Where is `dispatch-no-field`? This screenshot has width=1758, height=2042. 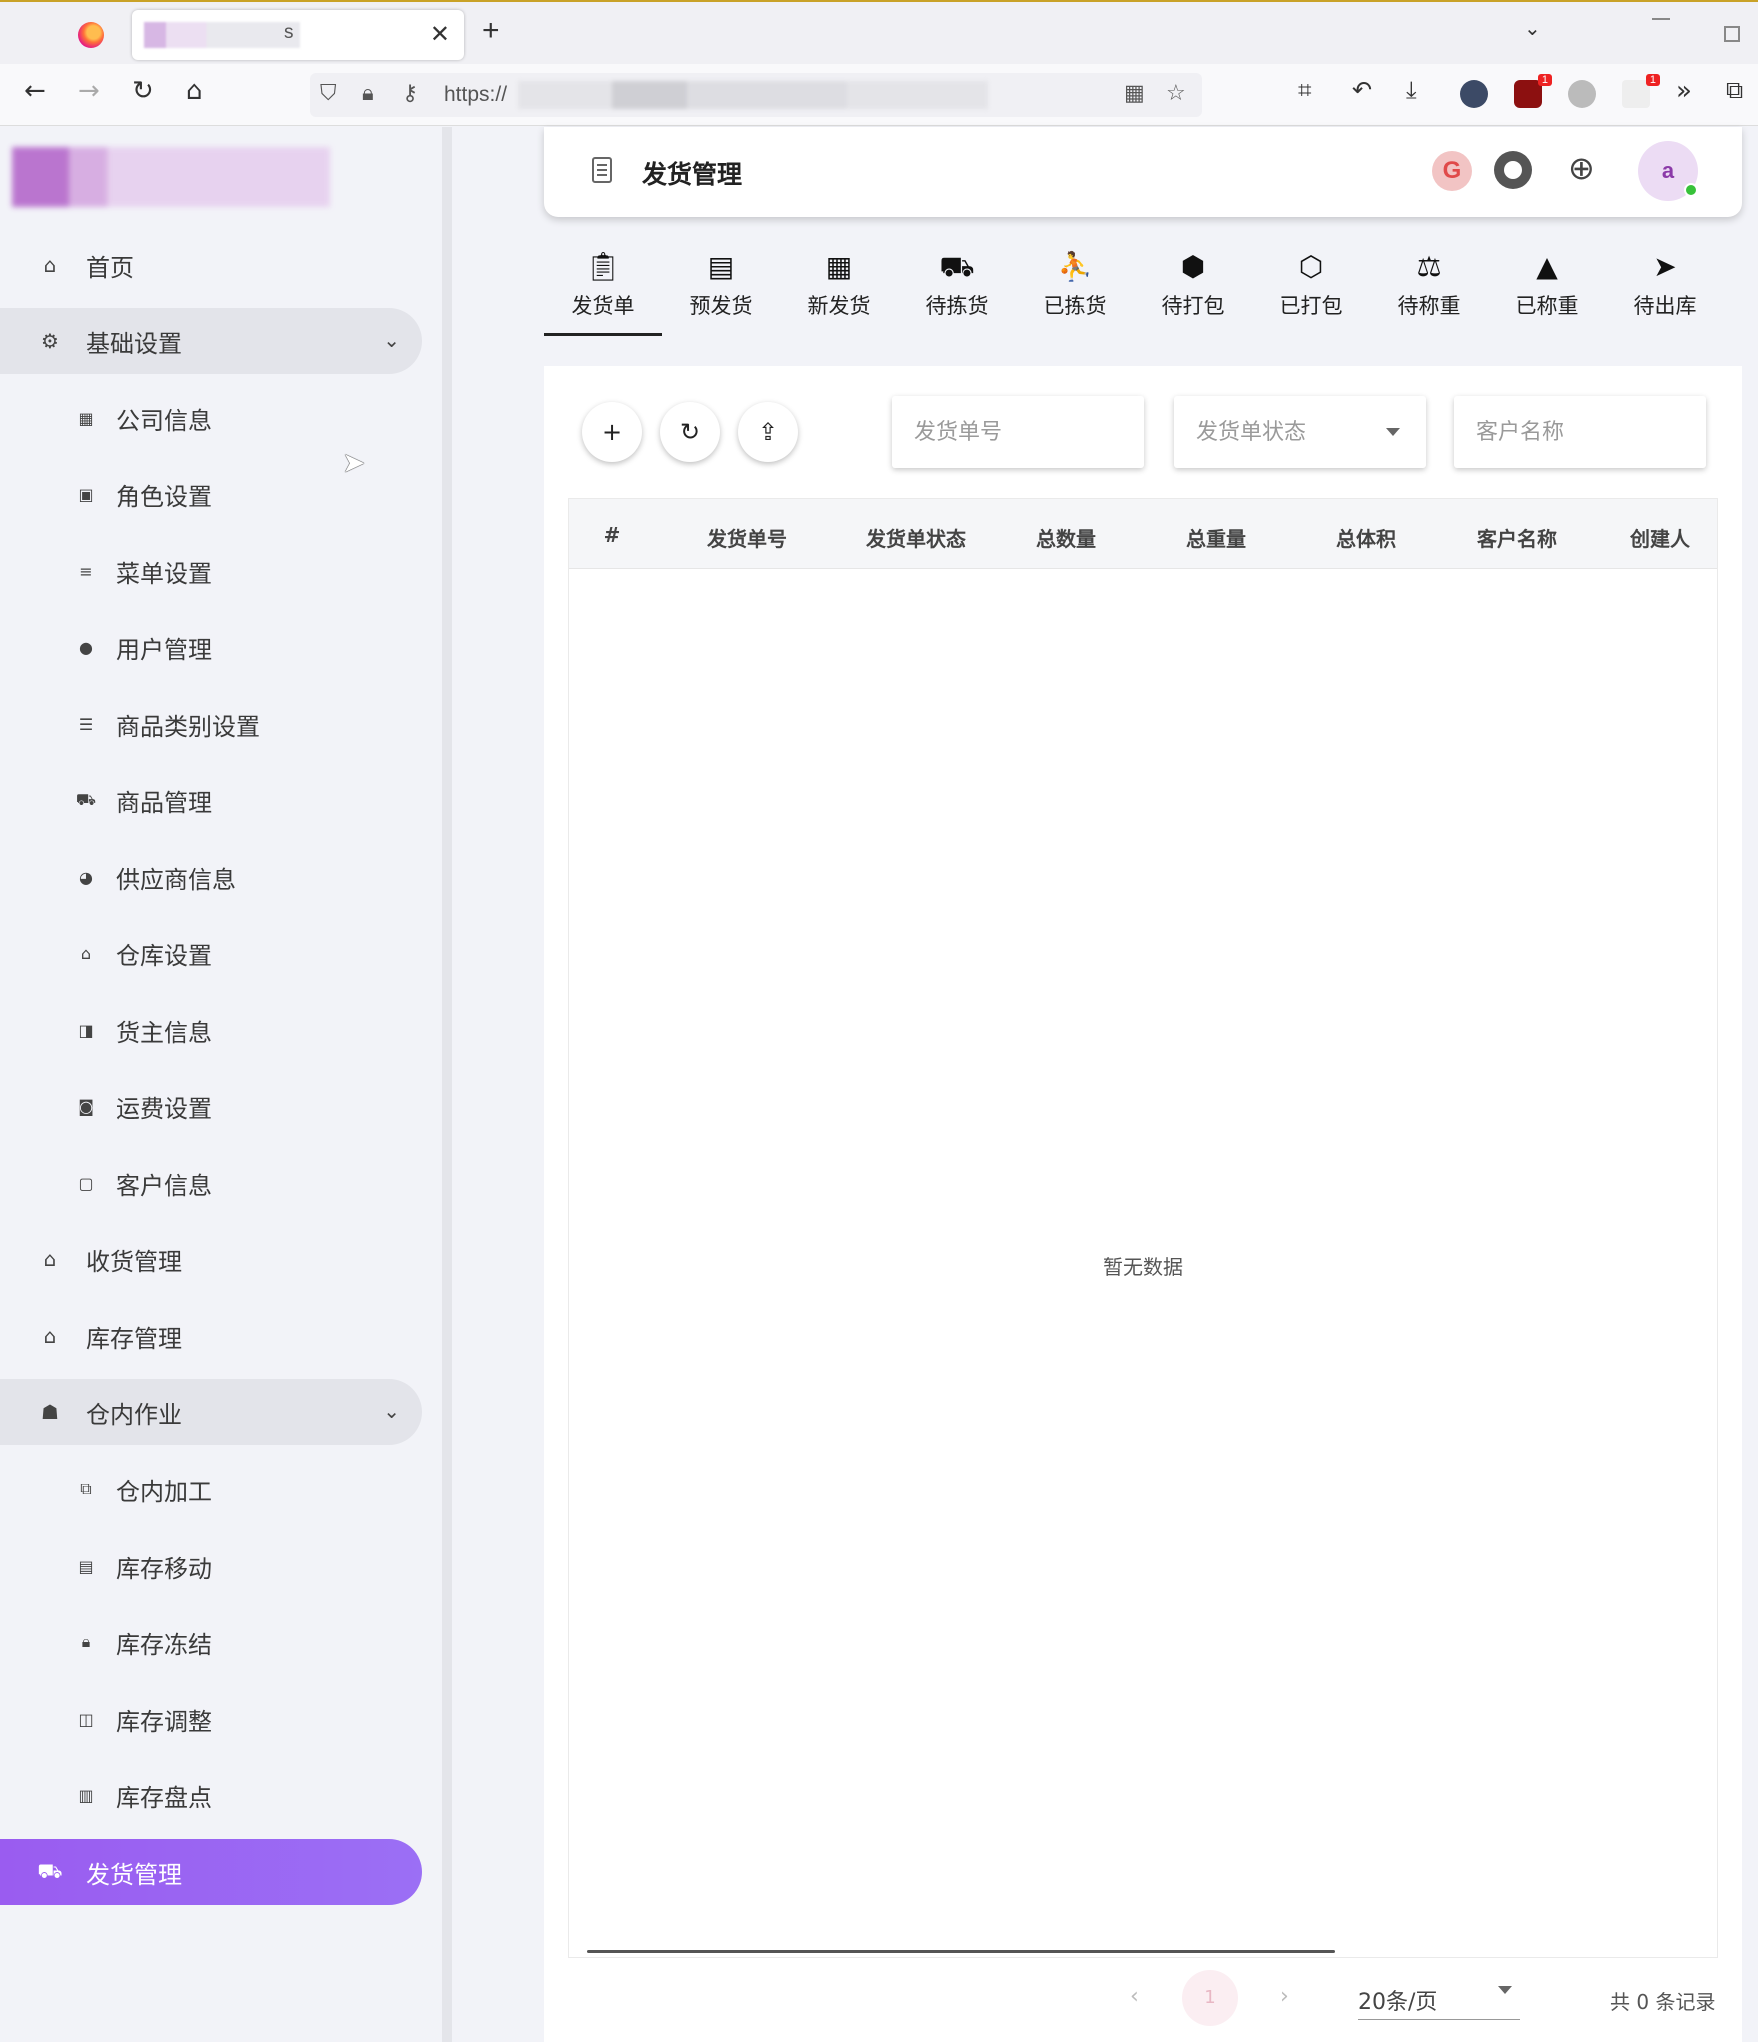 dispatch-no-field is located at coordinates (1018, 432).